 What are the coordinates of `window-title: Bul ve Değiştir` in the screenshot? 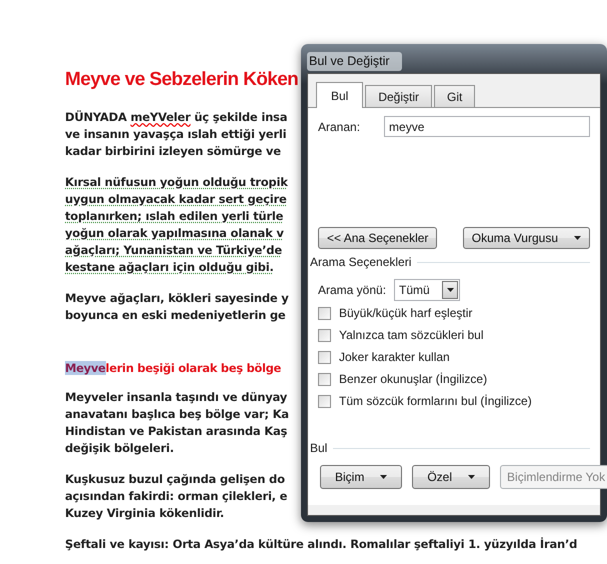 It's located at (354, 61).